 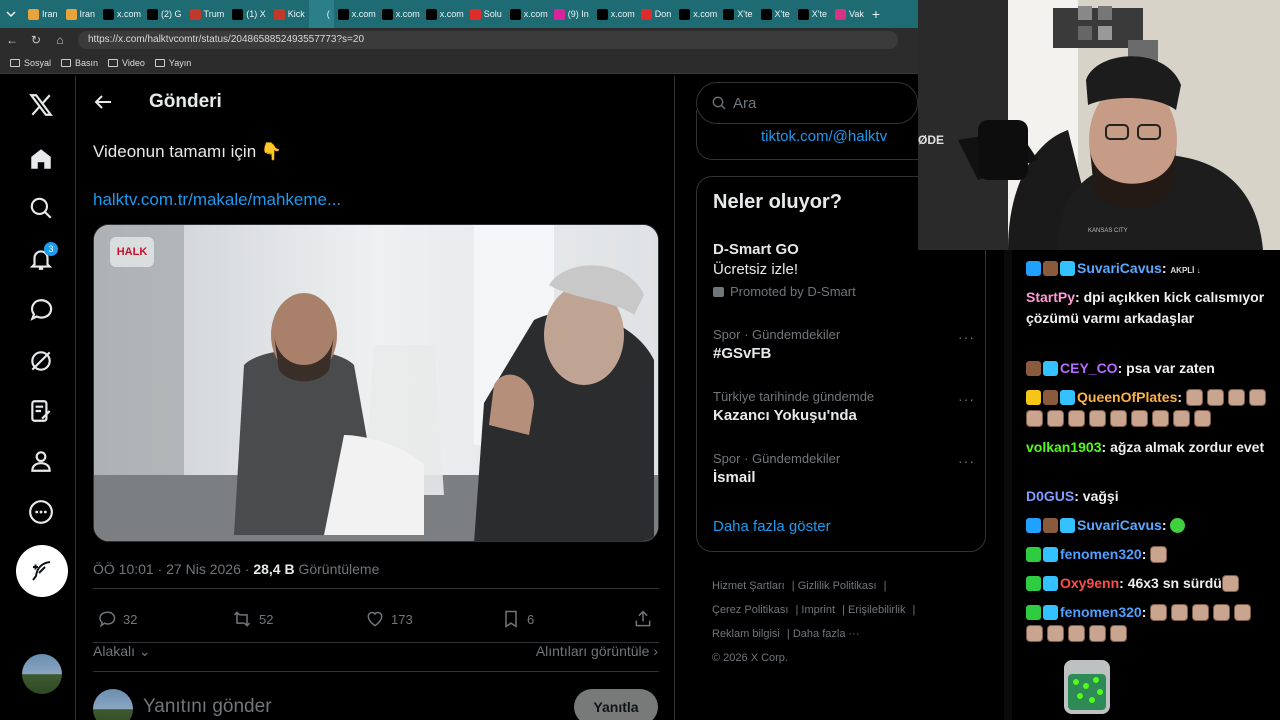 I want to click on promoted-text: Promoted by D-Smart, so click(x=793, y=291).